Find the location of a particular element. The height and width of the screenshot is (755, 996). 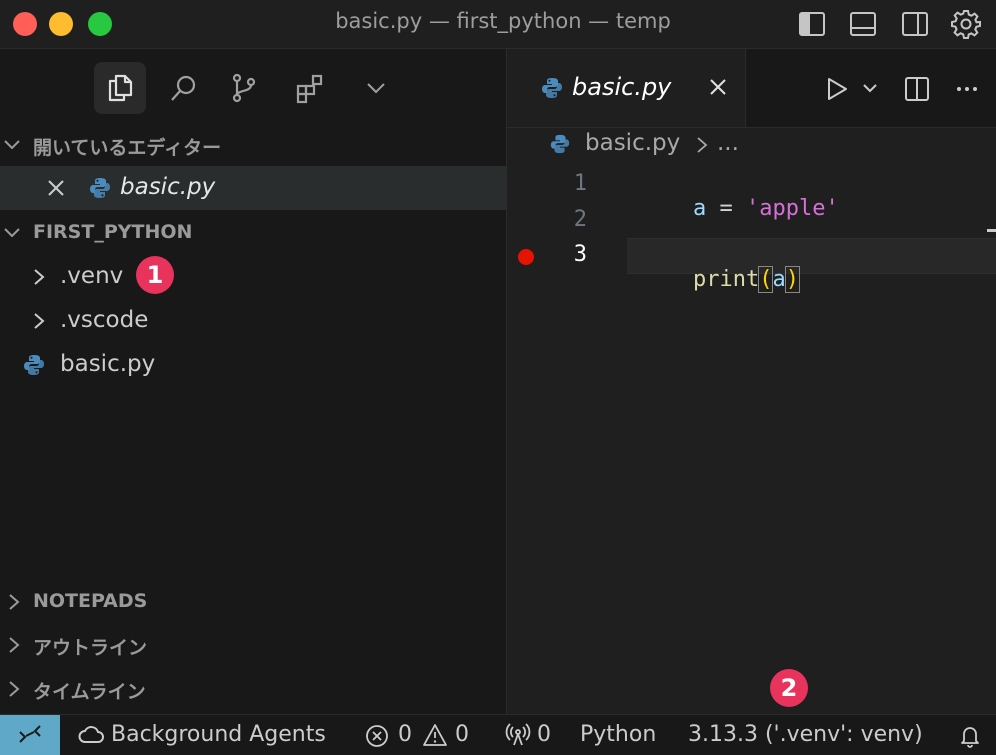

line-number: 3 is located at coordinates (580, 254).